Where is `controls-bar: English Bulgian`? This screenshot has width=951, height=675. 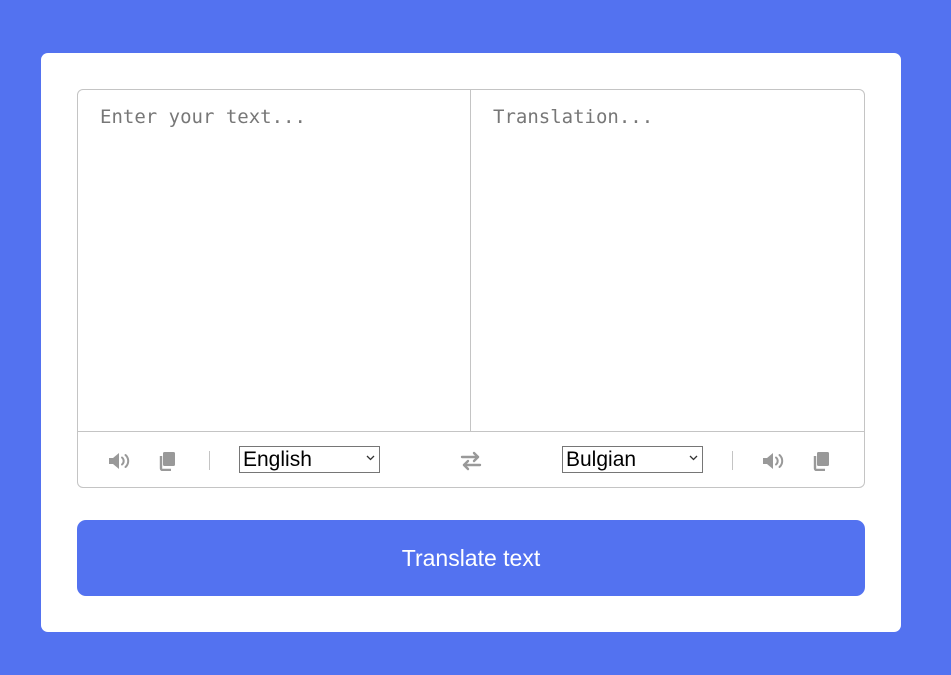
controls-bar: English Bulgian is located at coordinates (471, 459).